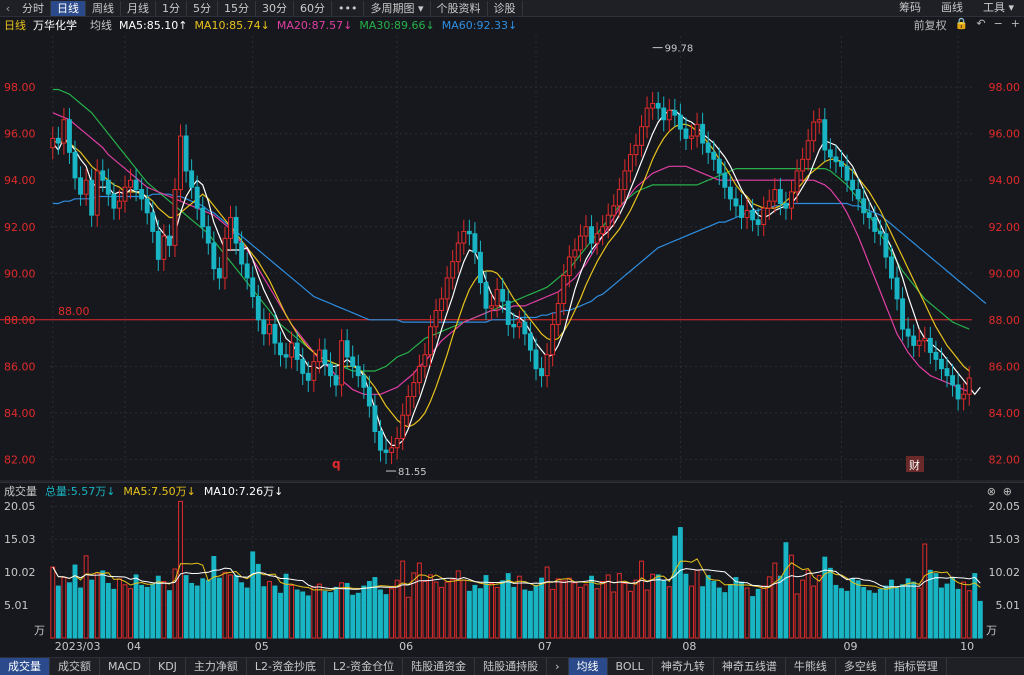 This screenshot has width=1024, height=675. What do you see at coordinates (336, 464) in the screenshot?
I see `q-marker: q` at bounding box center [336, 464].